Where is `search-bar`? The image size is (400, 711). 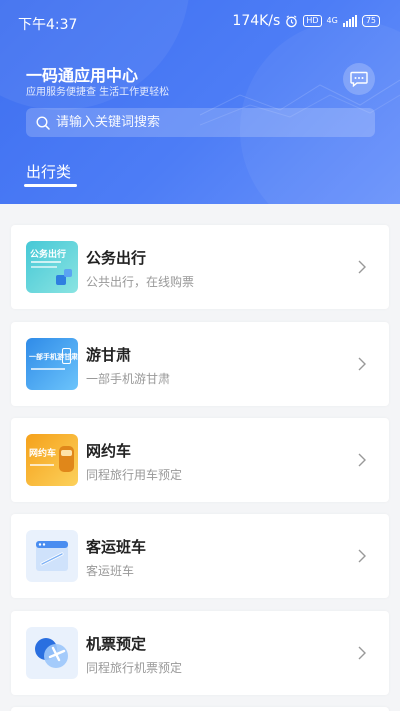
search-bar is located at coordinates (200, 122).